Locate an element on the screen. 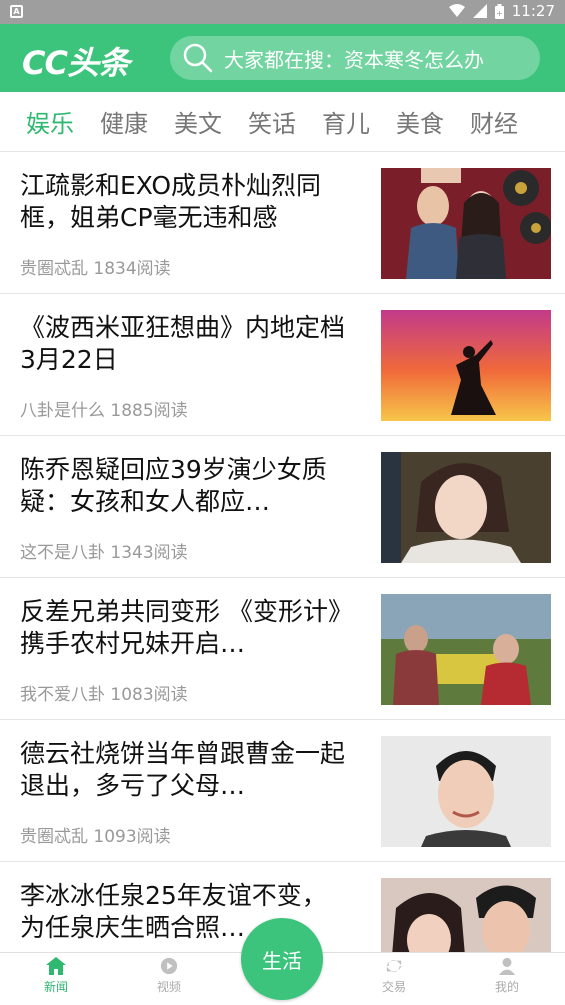  wifi-icon is located at coordinates (456, 10).